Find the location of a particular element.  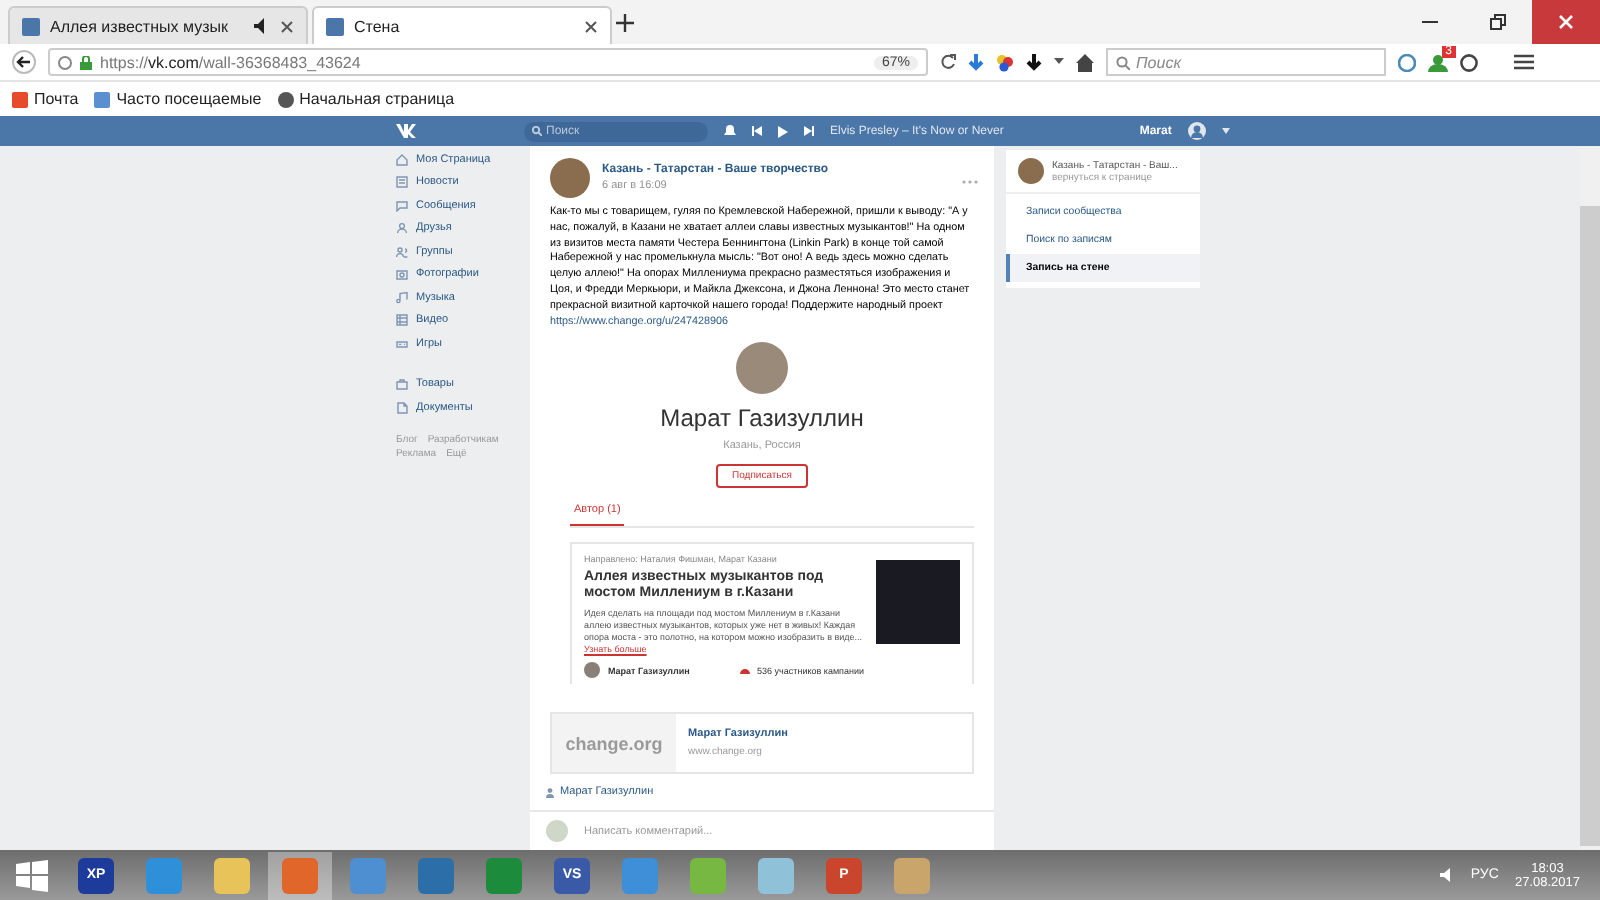

person-icon is located at coordinates (550, 792).